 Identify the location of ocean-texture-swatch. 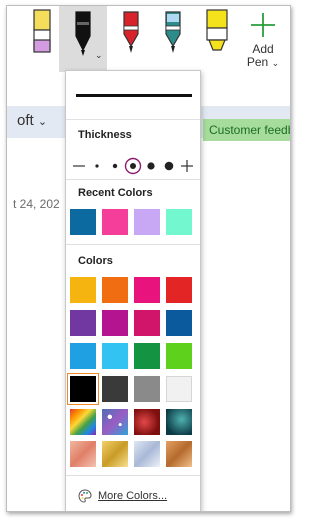
(179, 422).